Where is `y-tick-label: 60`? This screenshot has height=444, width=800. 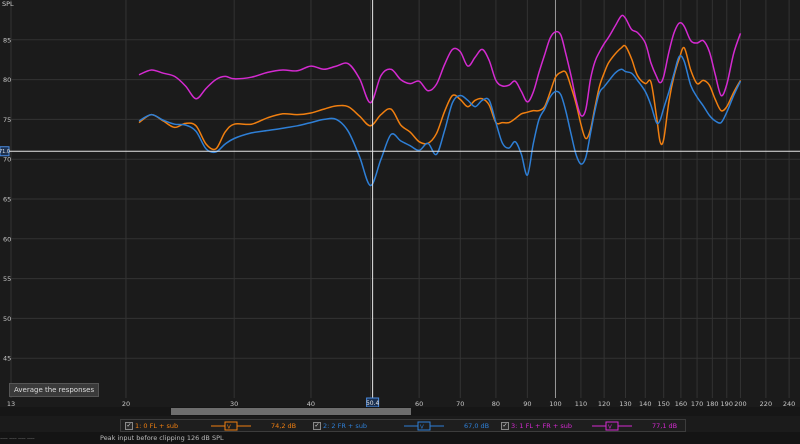
y-tick-label: 60 is located at coordinates (7, 239).